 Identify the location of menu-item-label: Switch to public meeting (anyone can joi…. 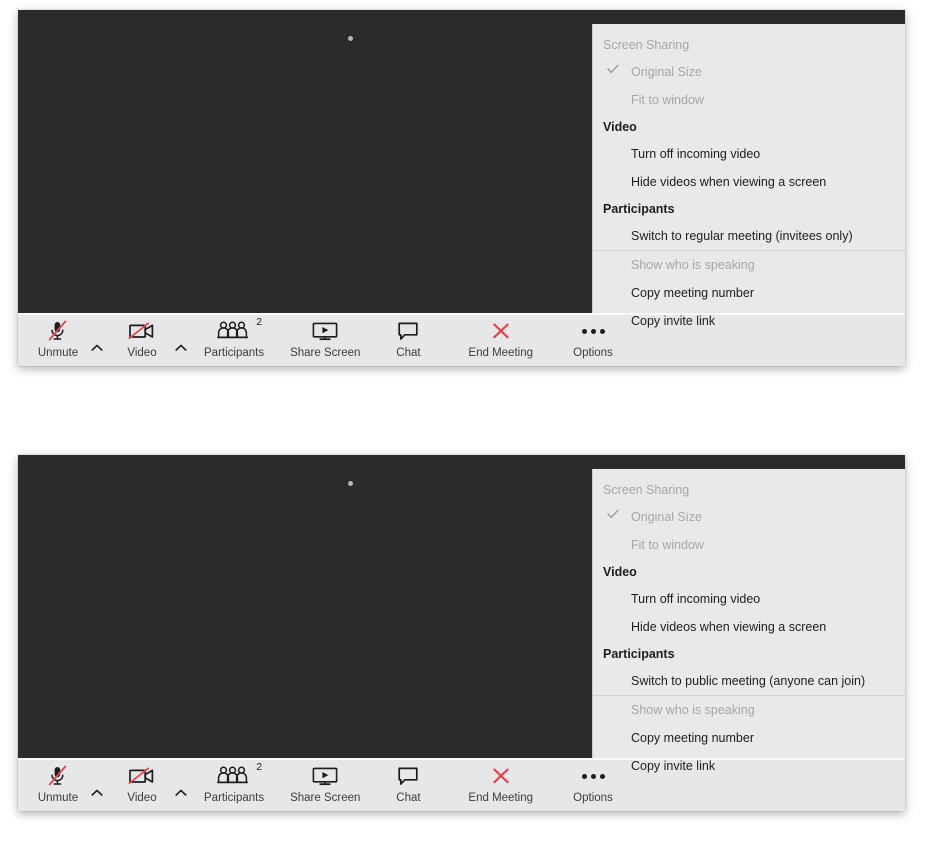
(748, 681).